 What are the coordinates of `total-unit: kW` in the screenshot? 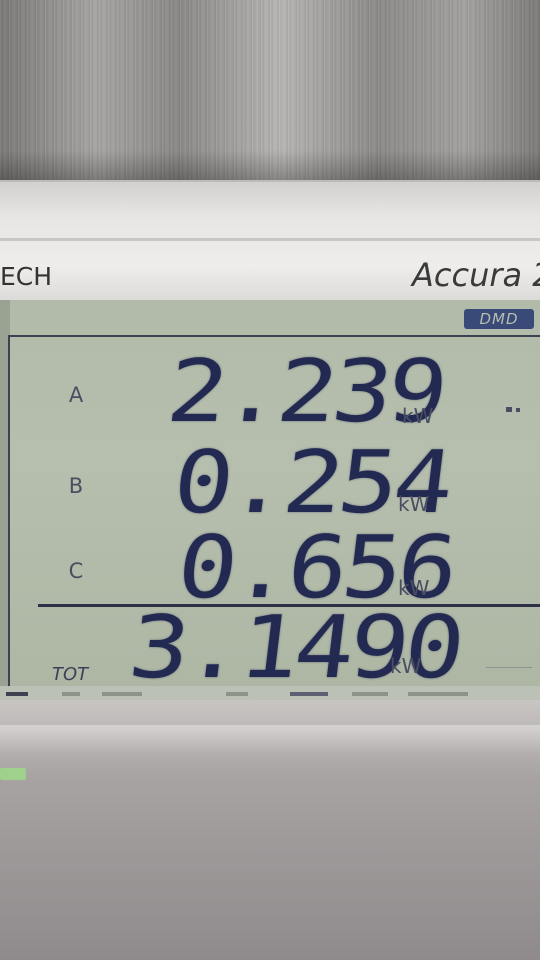 It's located at (406, 666).